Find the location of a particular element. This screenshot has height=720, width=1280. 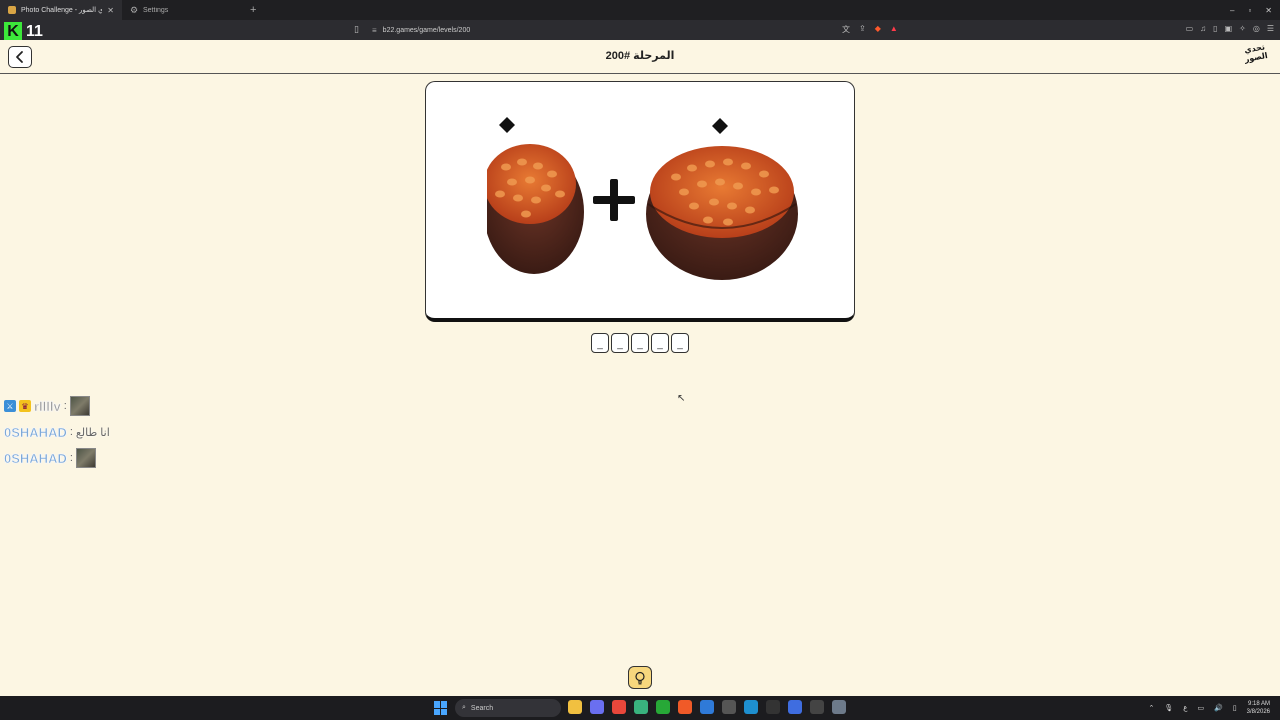

browser-toolbar is located at coordinates (640, 30).